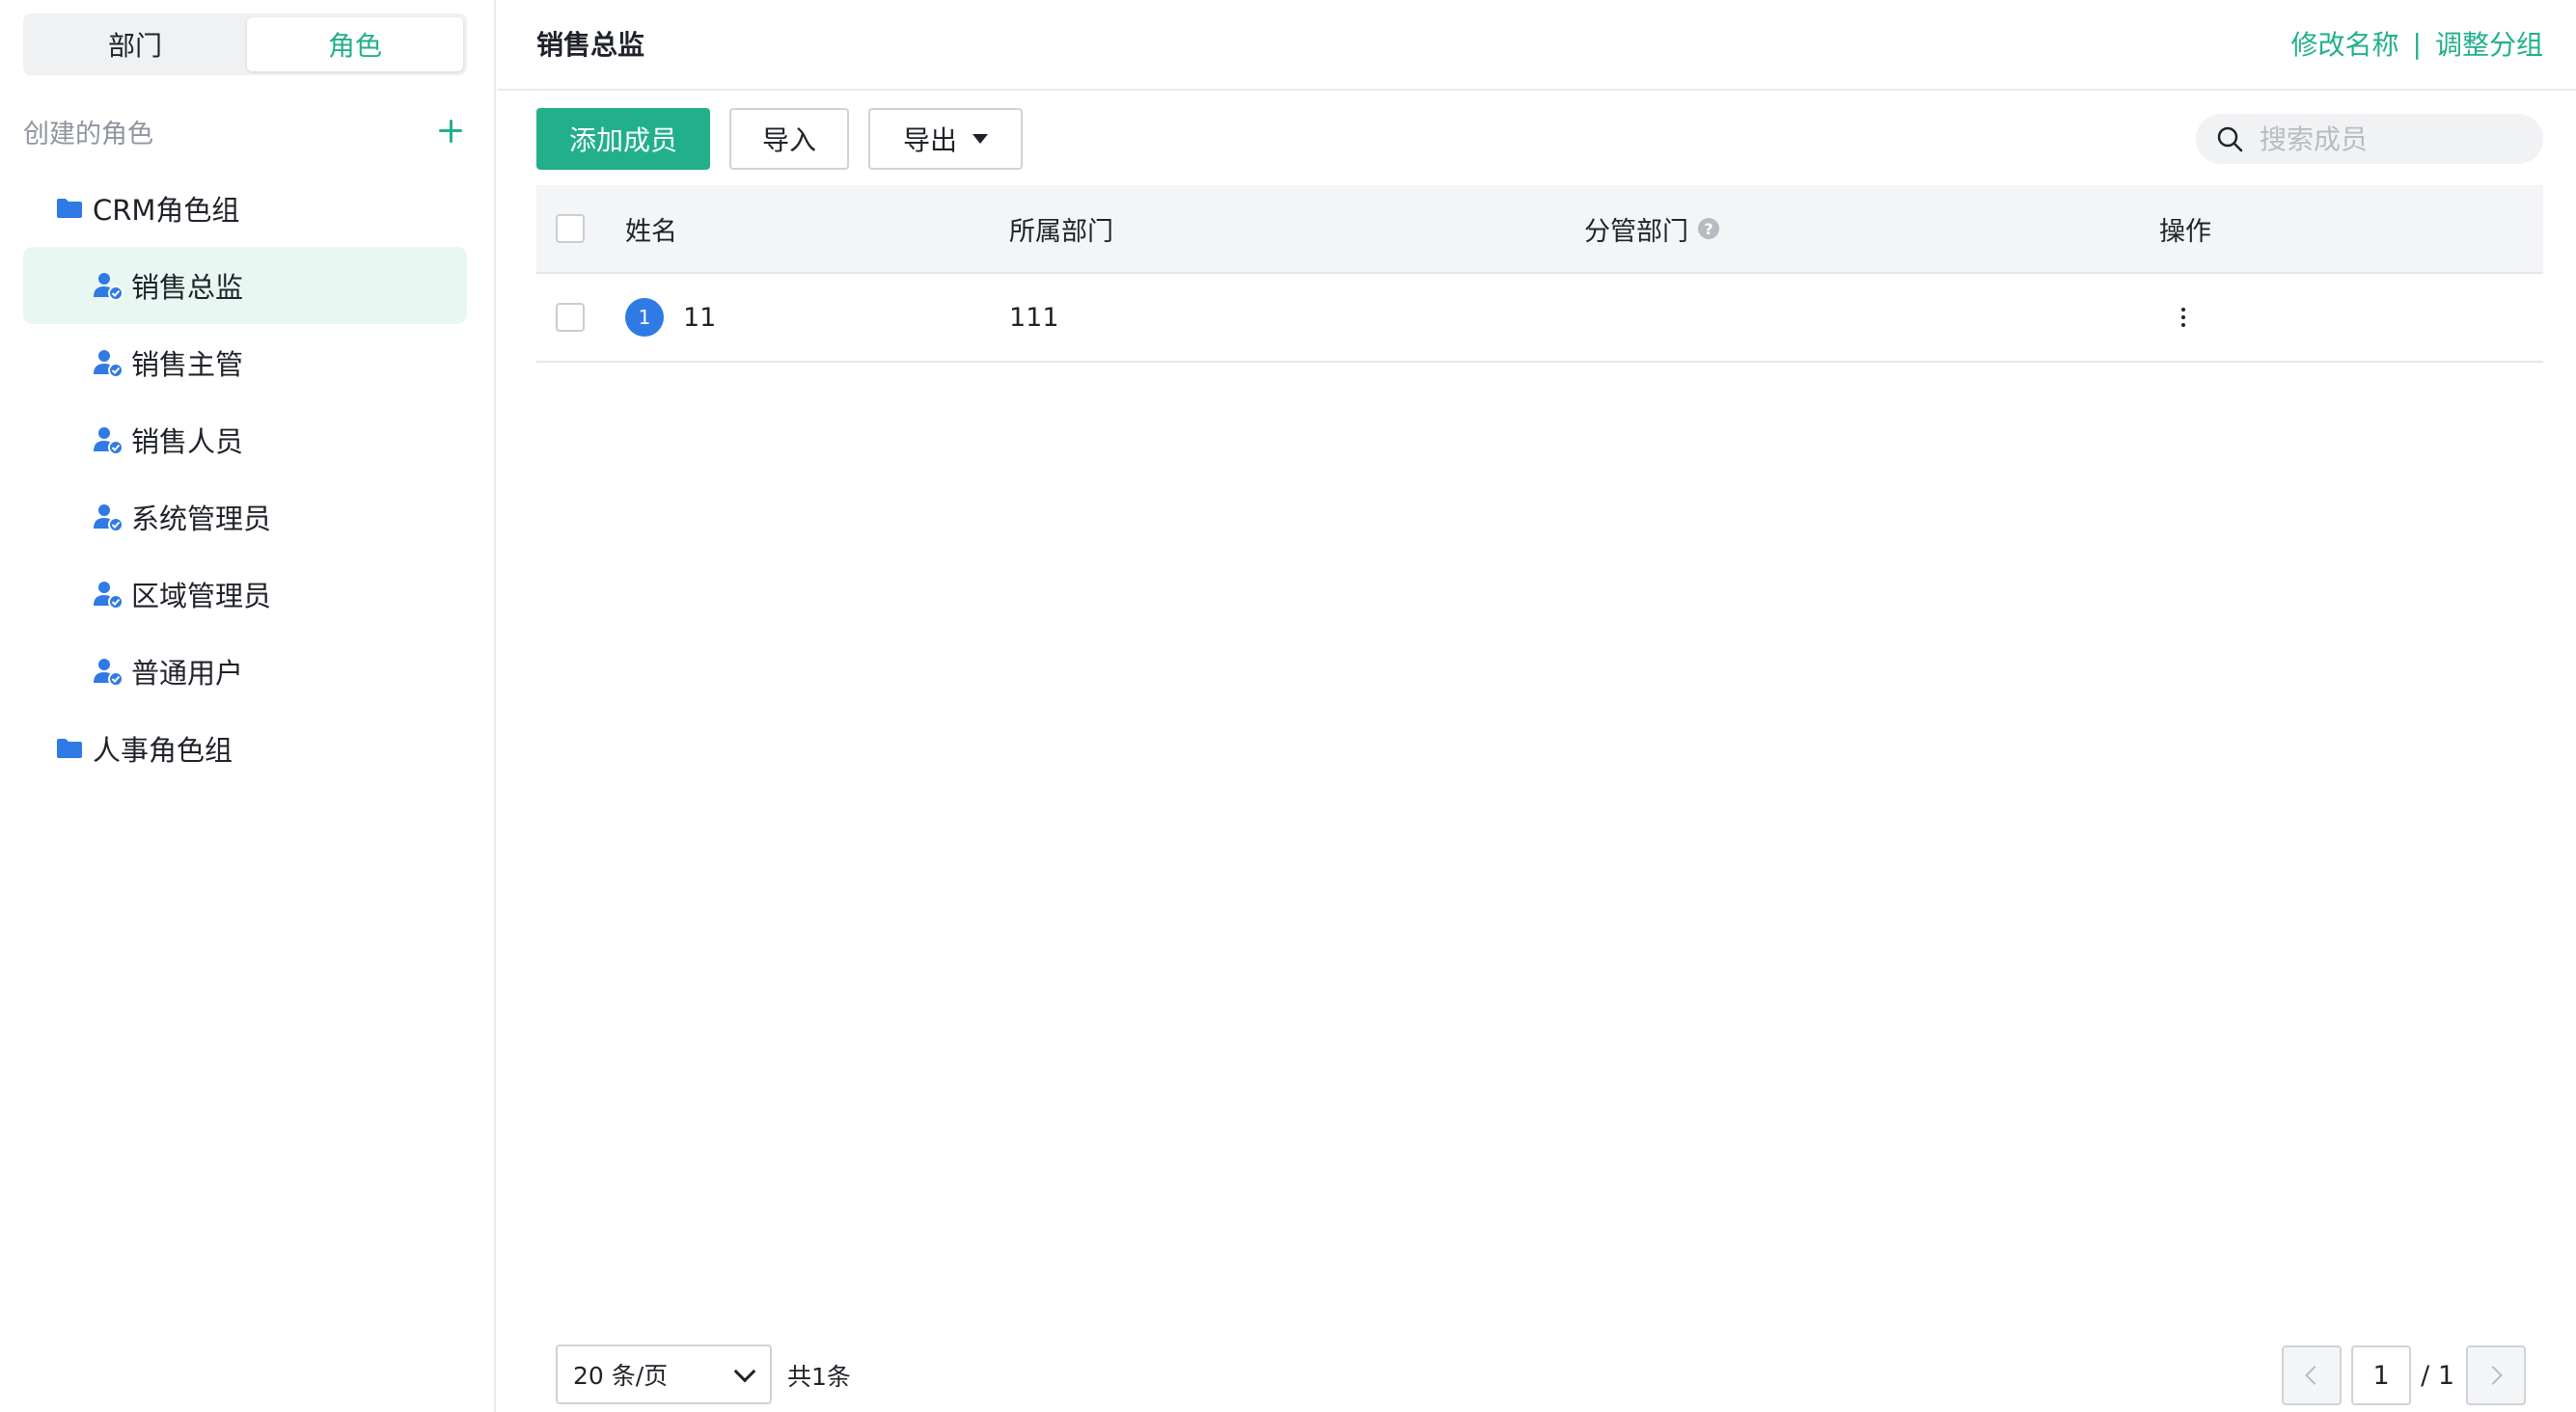  What do you see at coordinates (2230, 139) in the screenshot?
I see `search-icon` at bounding box center [2230, 139].